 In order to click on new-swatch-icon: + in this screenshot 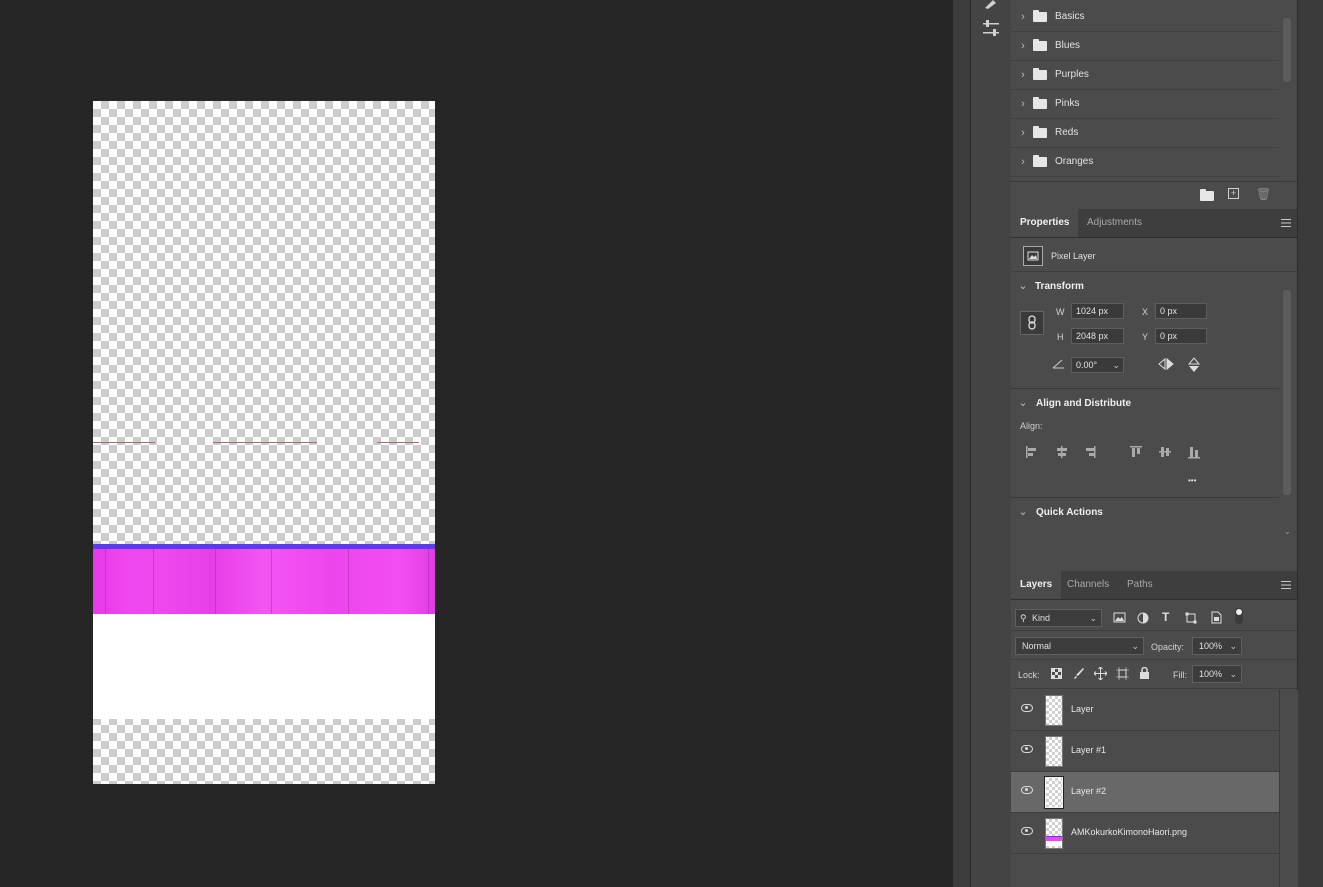, I will do `click(1233, 193)`.